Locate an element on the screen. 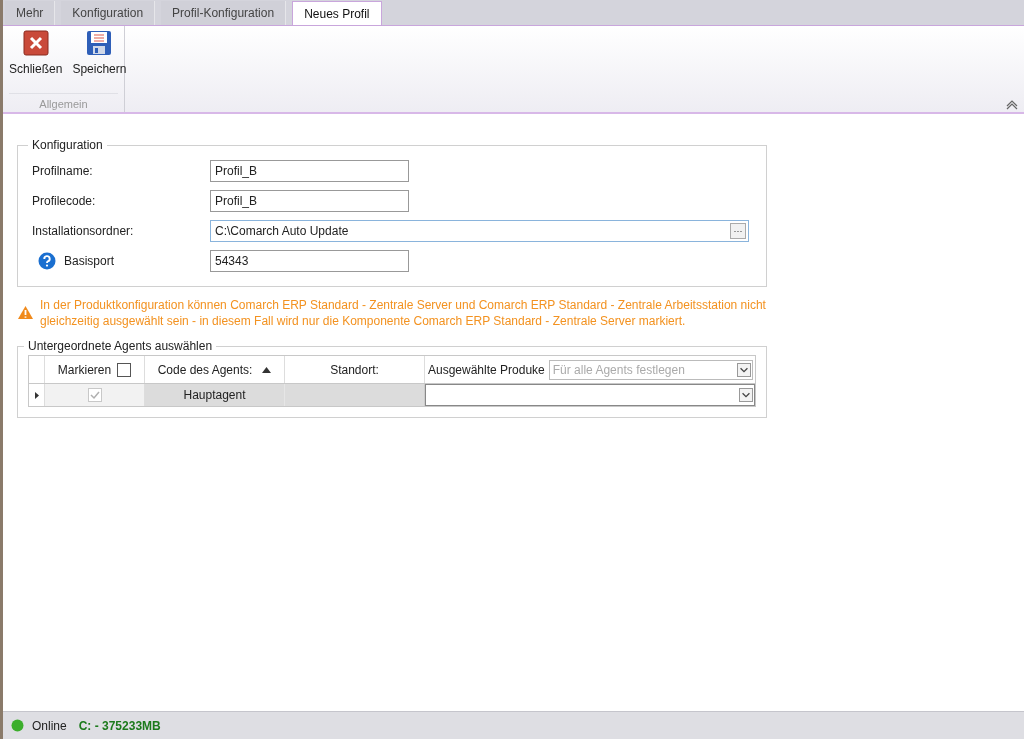 The height and width of the screenshot is (739, 1024). ribbon-button: Schließen is located at coordinates (36, 61).